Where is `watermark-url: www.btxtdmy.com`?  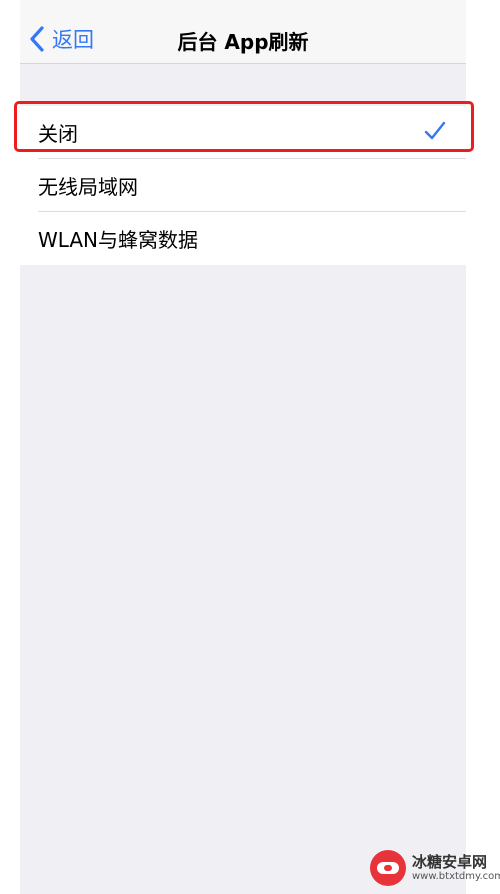 watermark-url: www.btxtdmy.com is located at coordinates (456, 876).